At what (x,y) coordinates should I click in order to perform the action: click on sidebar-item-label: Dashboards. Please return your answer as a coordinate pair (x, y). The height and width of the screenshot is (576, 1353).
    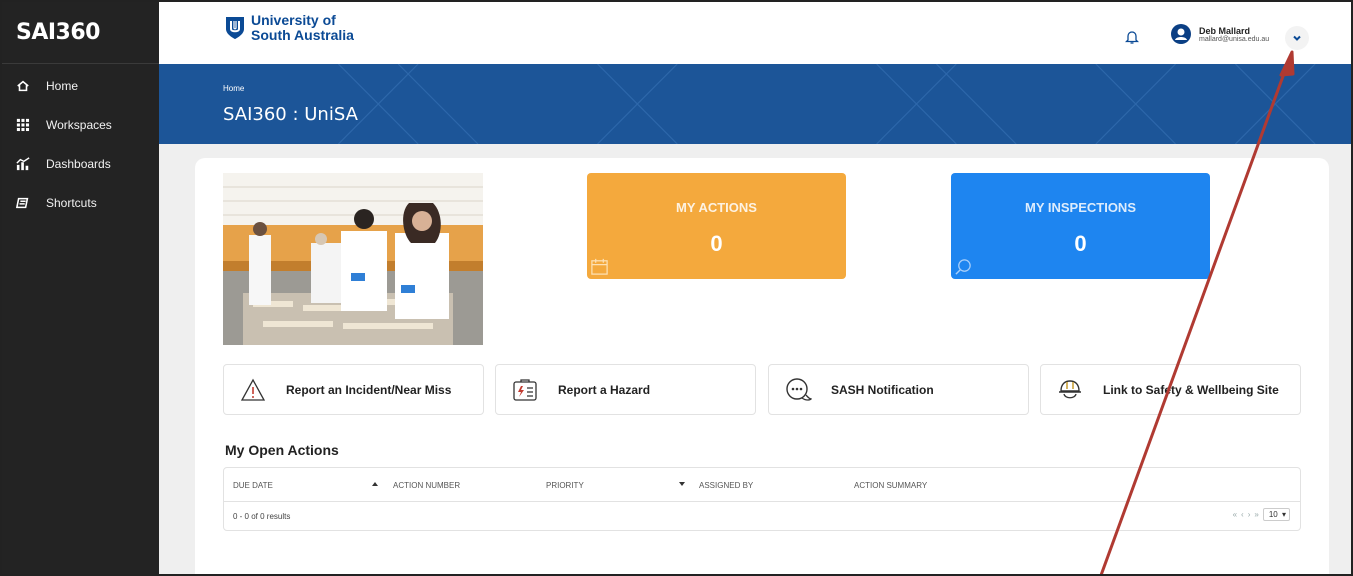
    Looking at the image, I should click on (78, 163).